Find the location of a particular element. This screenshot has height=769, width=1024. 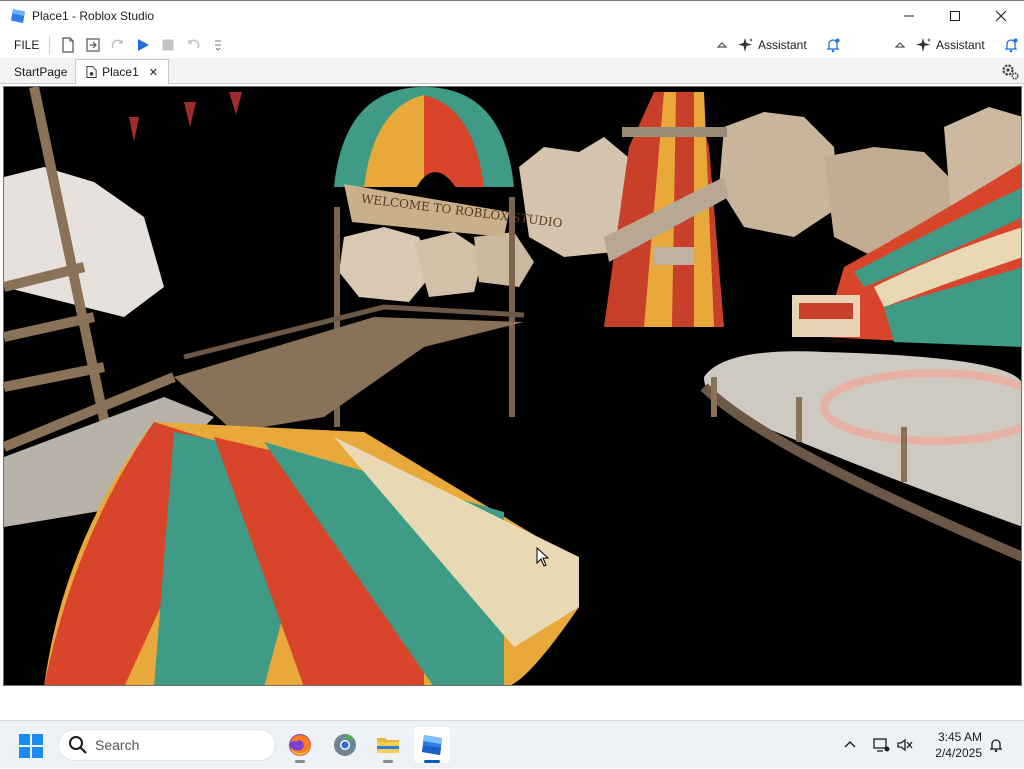

ribbon-toolbar: FILE Assistant Assistant is located at coordinates (512, 44).